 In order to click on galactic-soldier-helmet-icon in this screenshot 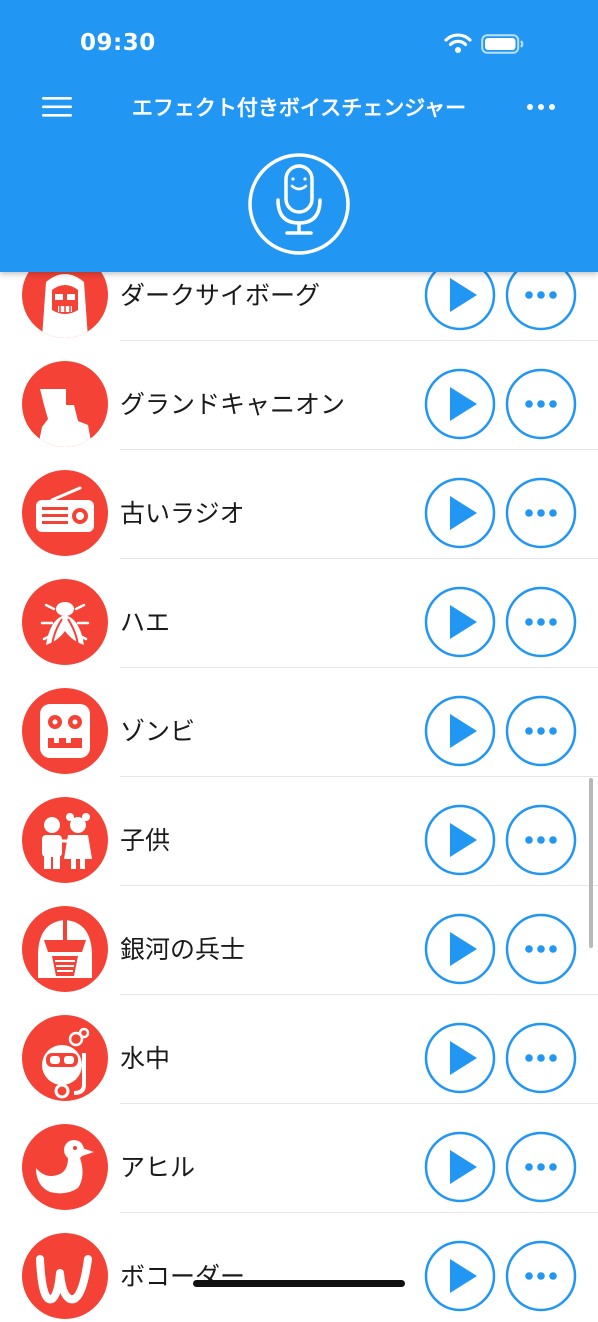, I will do `click(65, 949)`.